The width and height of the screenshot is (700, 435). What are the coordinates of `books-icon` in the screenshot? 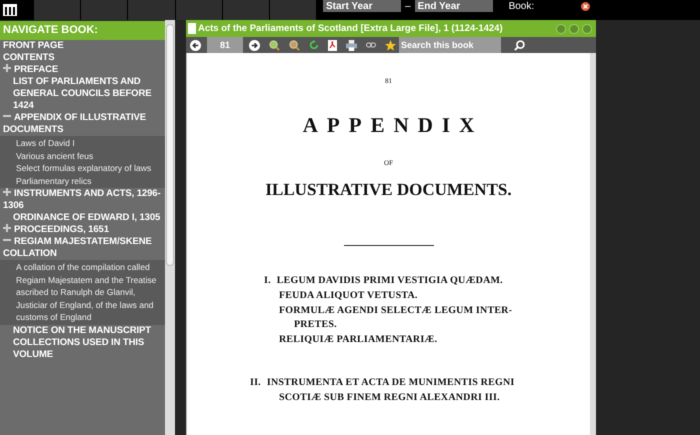 It's located at (10, 10).